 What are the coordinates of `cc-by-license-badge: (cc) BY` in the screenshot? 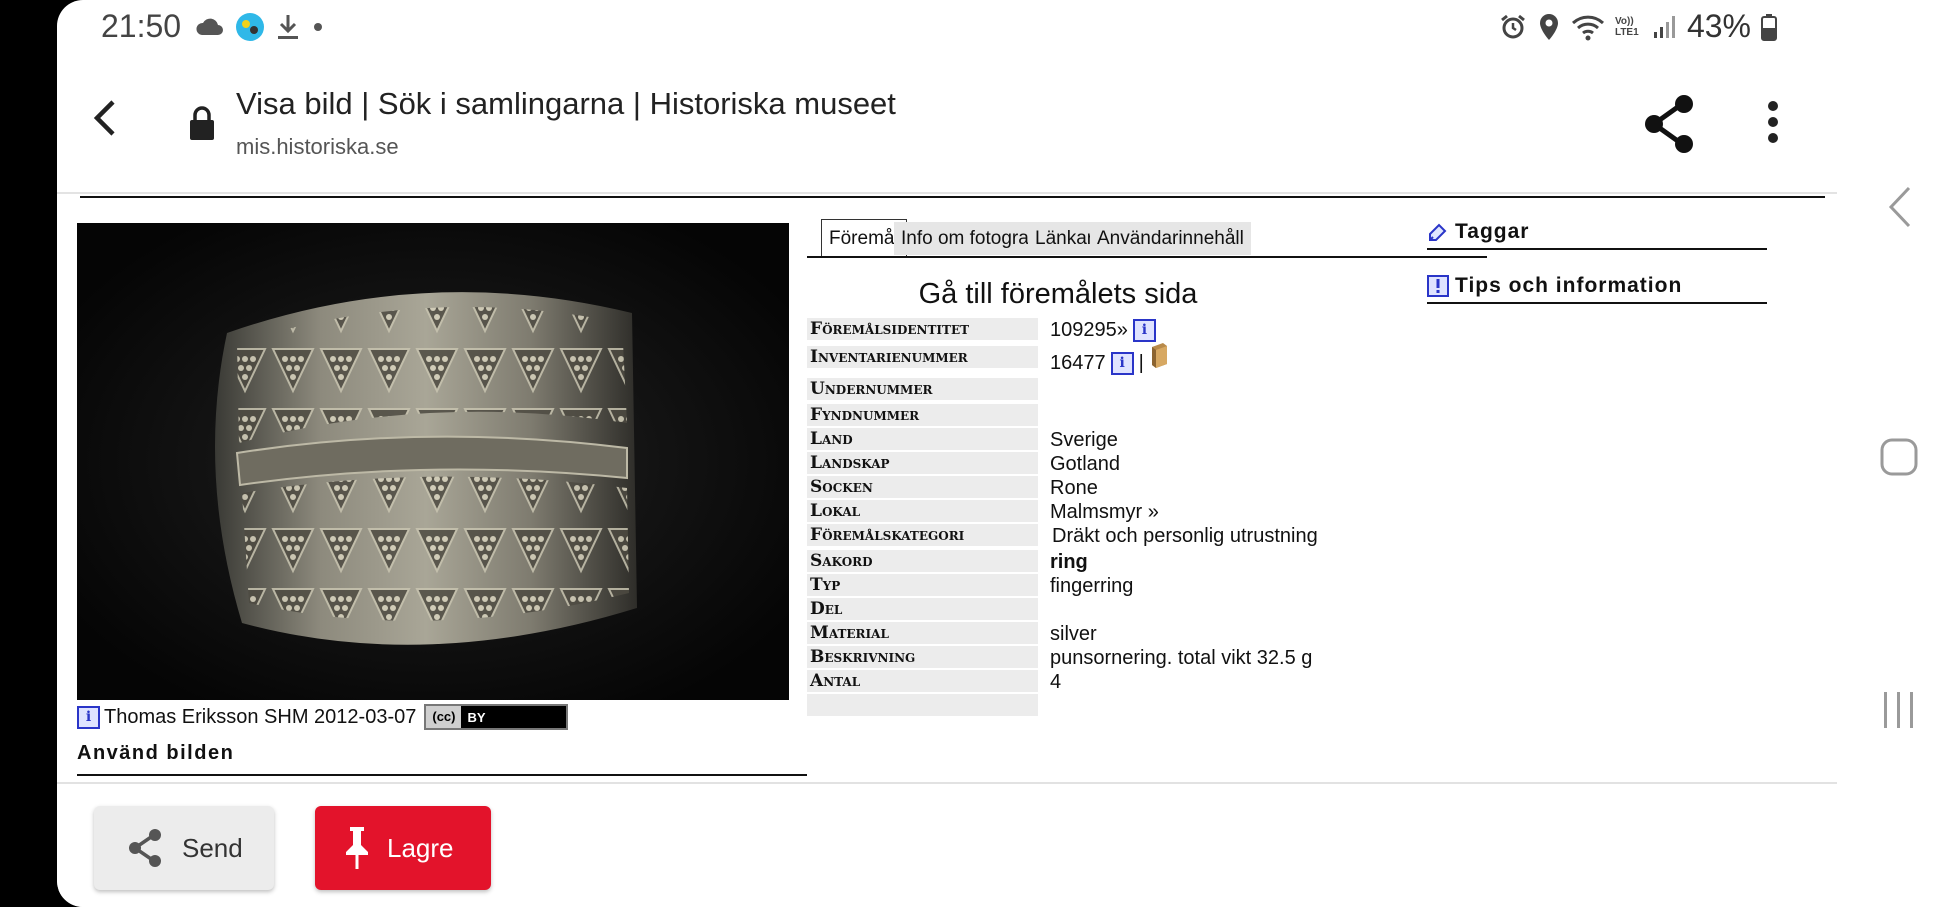 It's located at (496, 717).